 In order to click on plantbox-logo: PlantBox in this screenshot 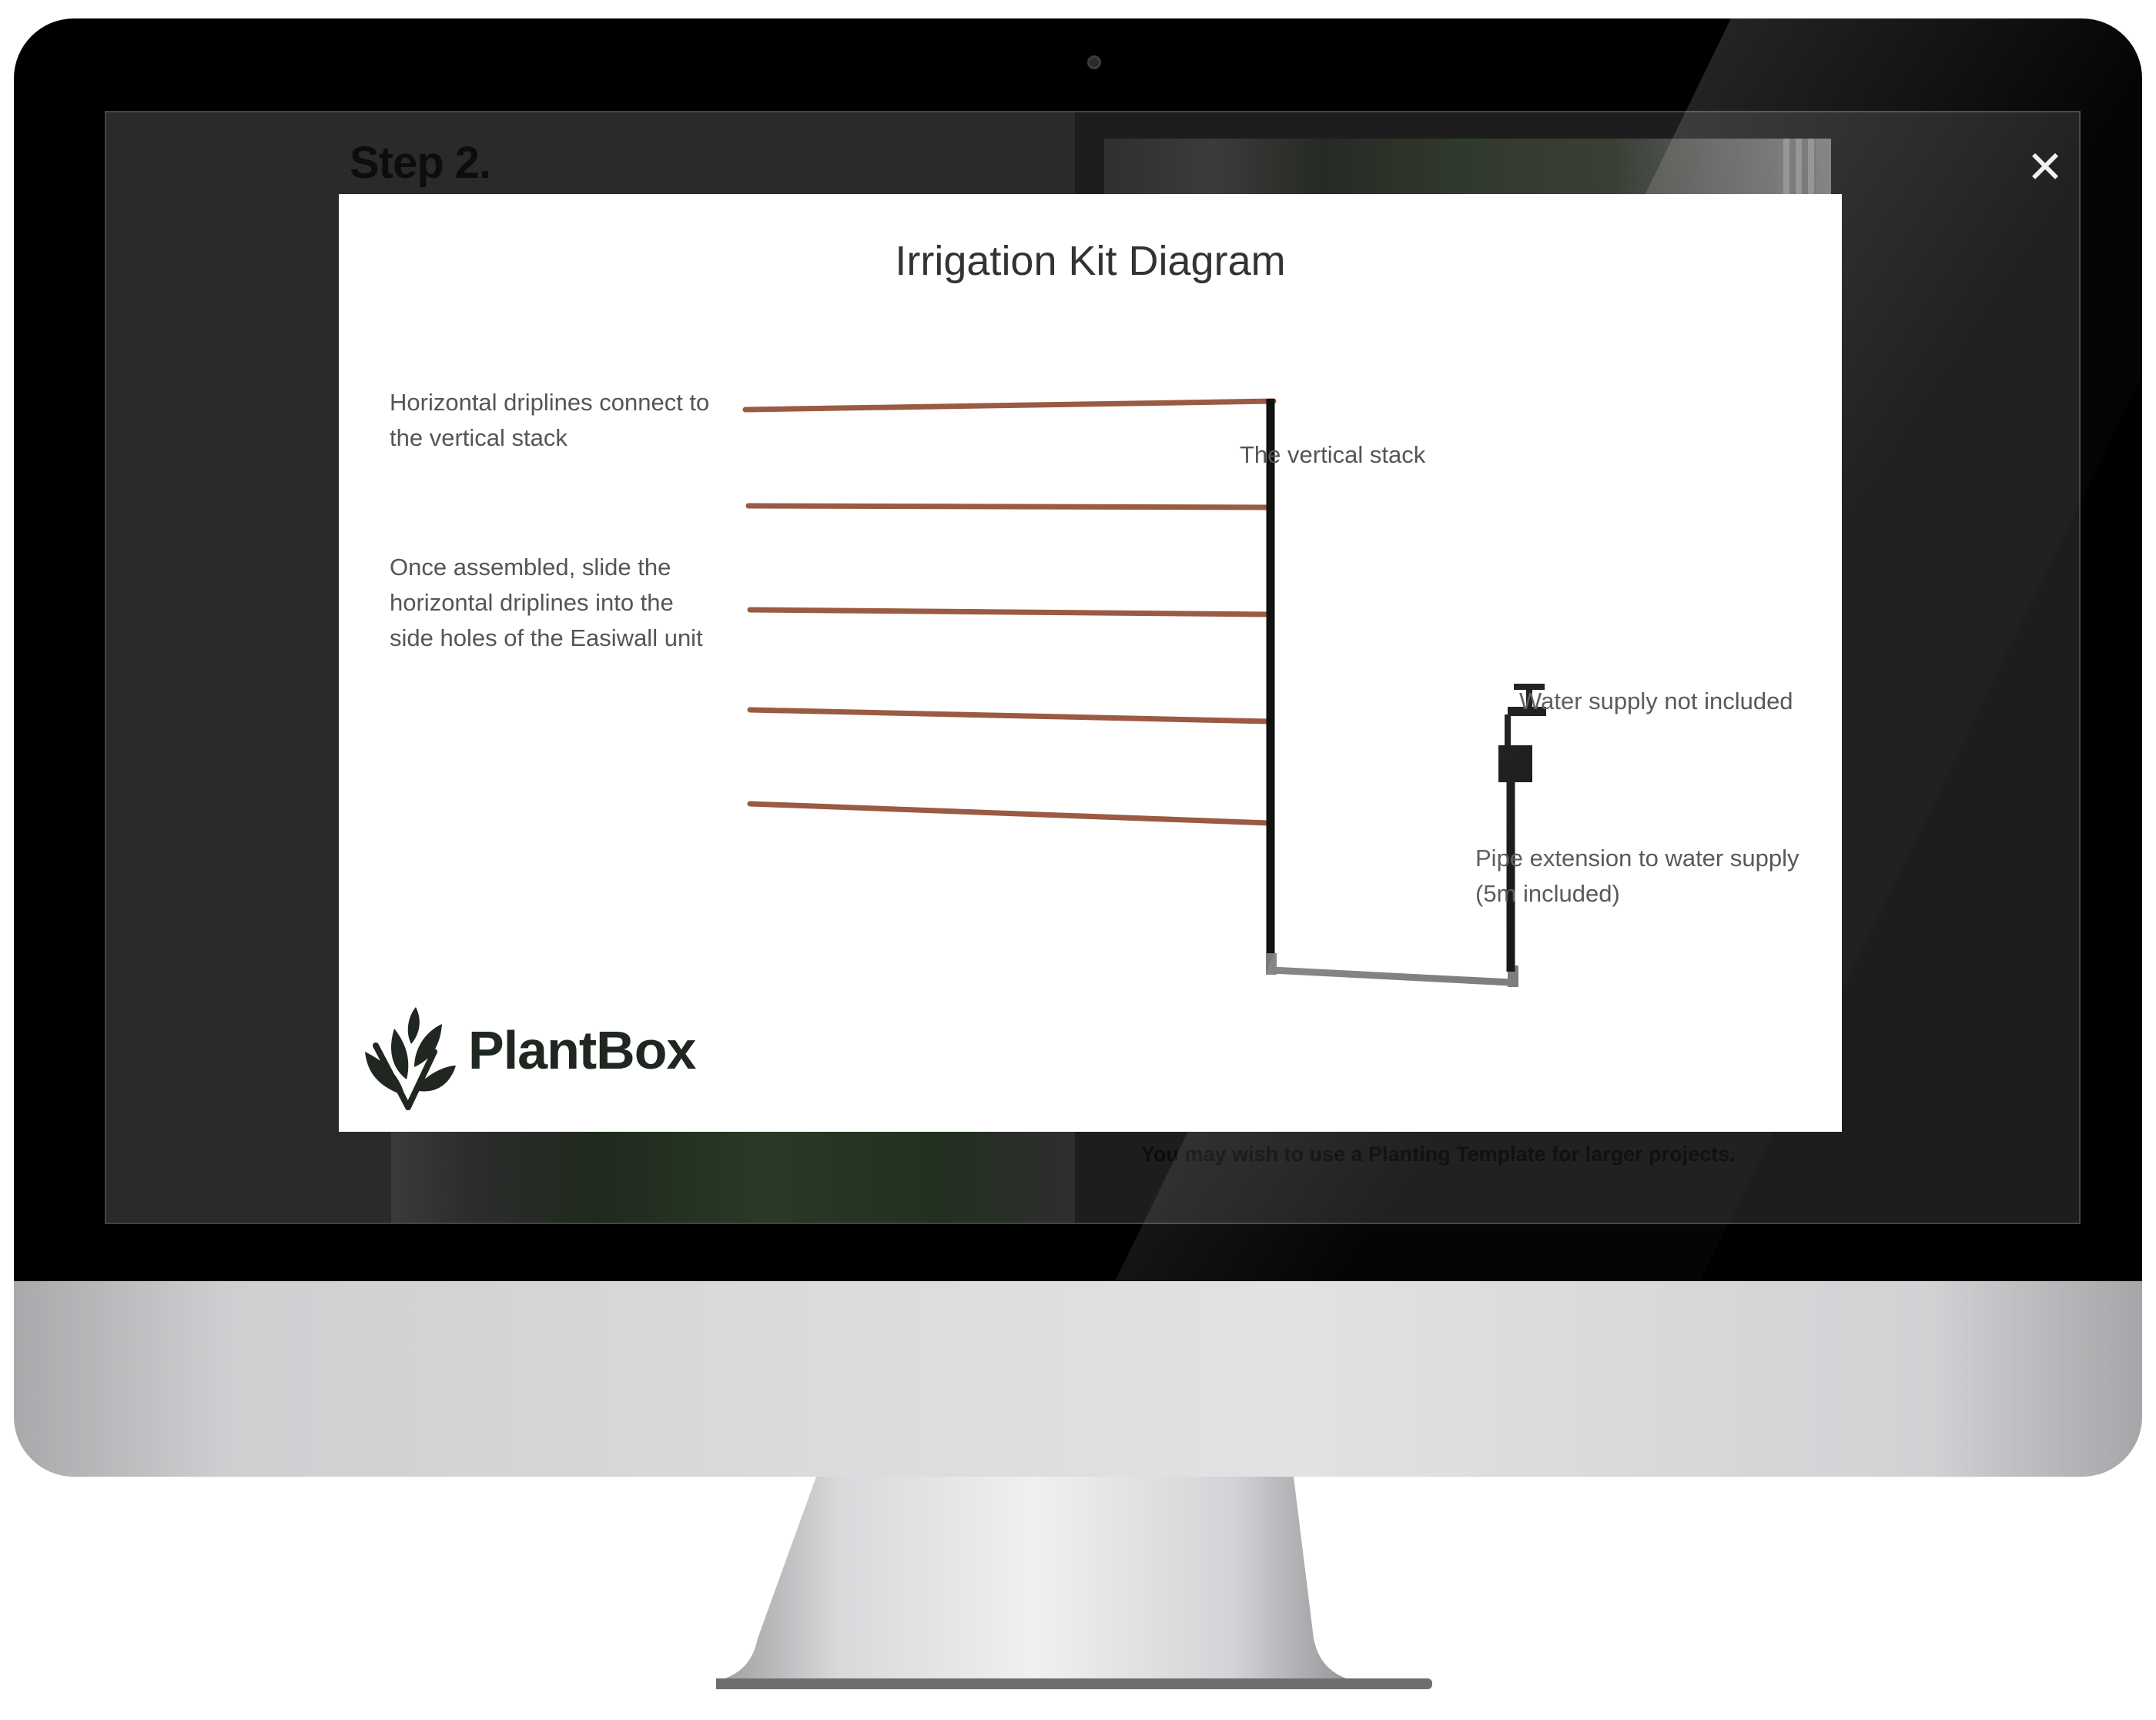, I will do `click(528, 1059)`.